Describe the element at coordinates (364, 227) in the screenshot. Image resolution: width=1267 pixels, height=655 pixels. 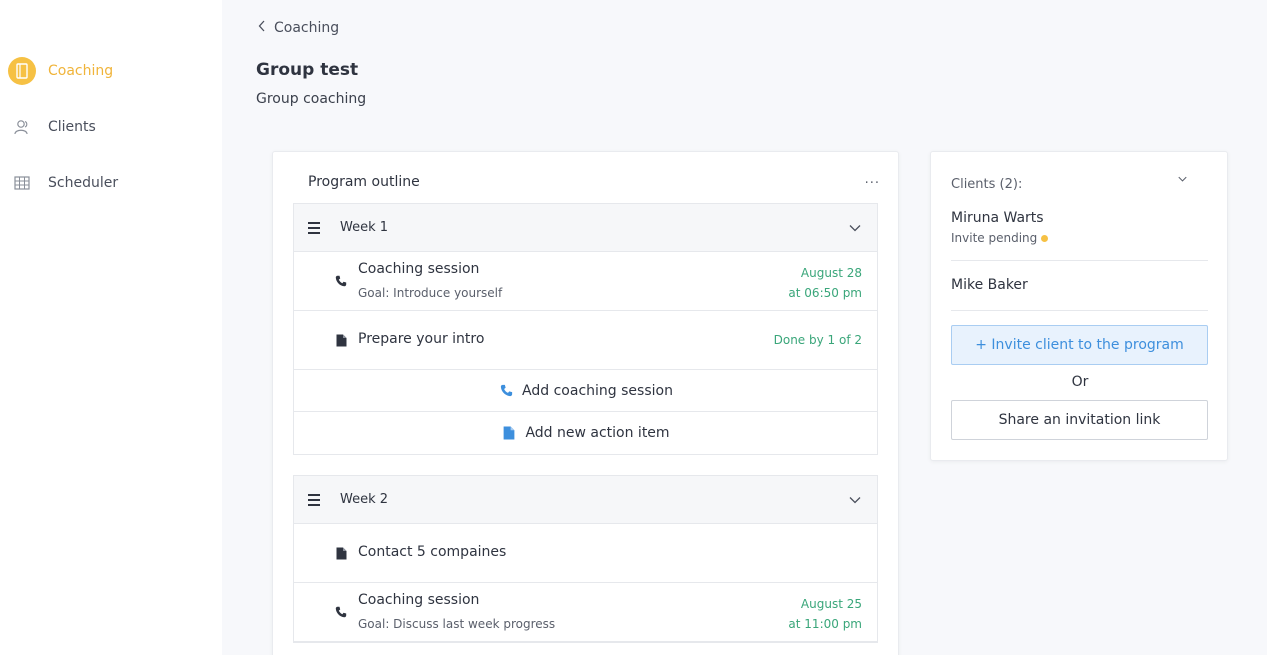
I see `week-title: Week 1` at that location.